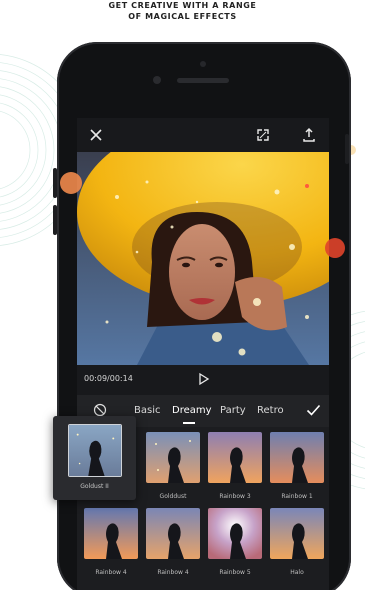 This screenshot has height=590, width=365. What do you see at coordinates (297, 572) in the screenshot?
I see `filter-label: Halo` at bounding box center [297, 572].